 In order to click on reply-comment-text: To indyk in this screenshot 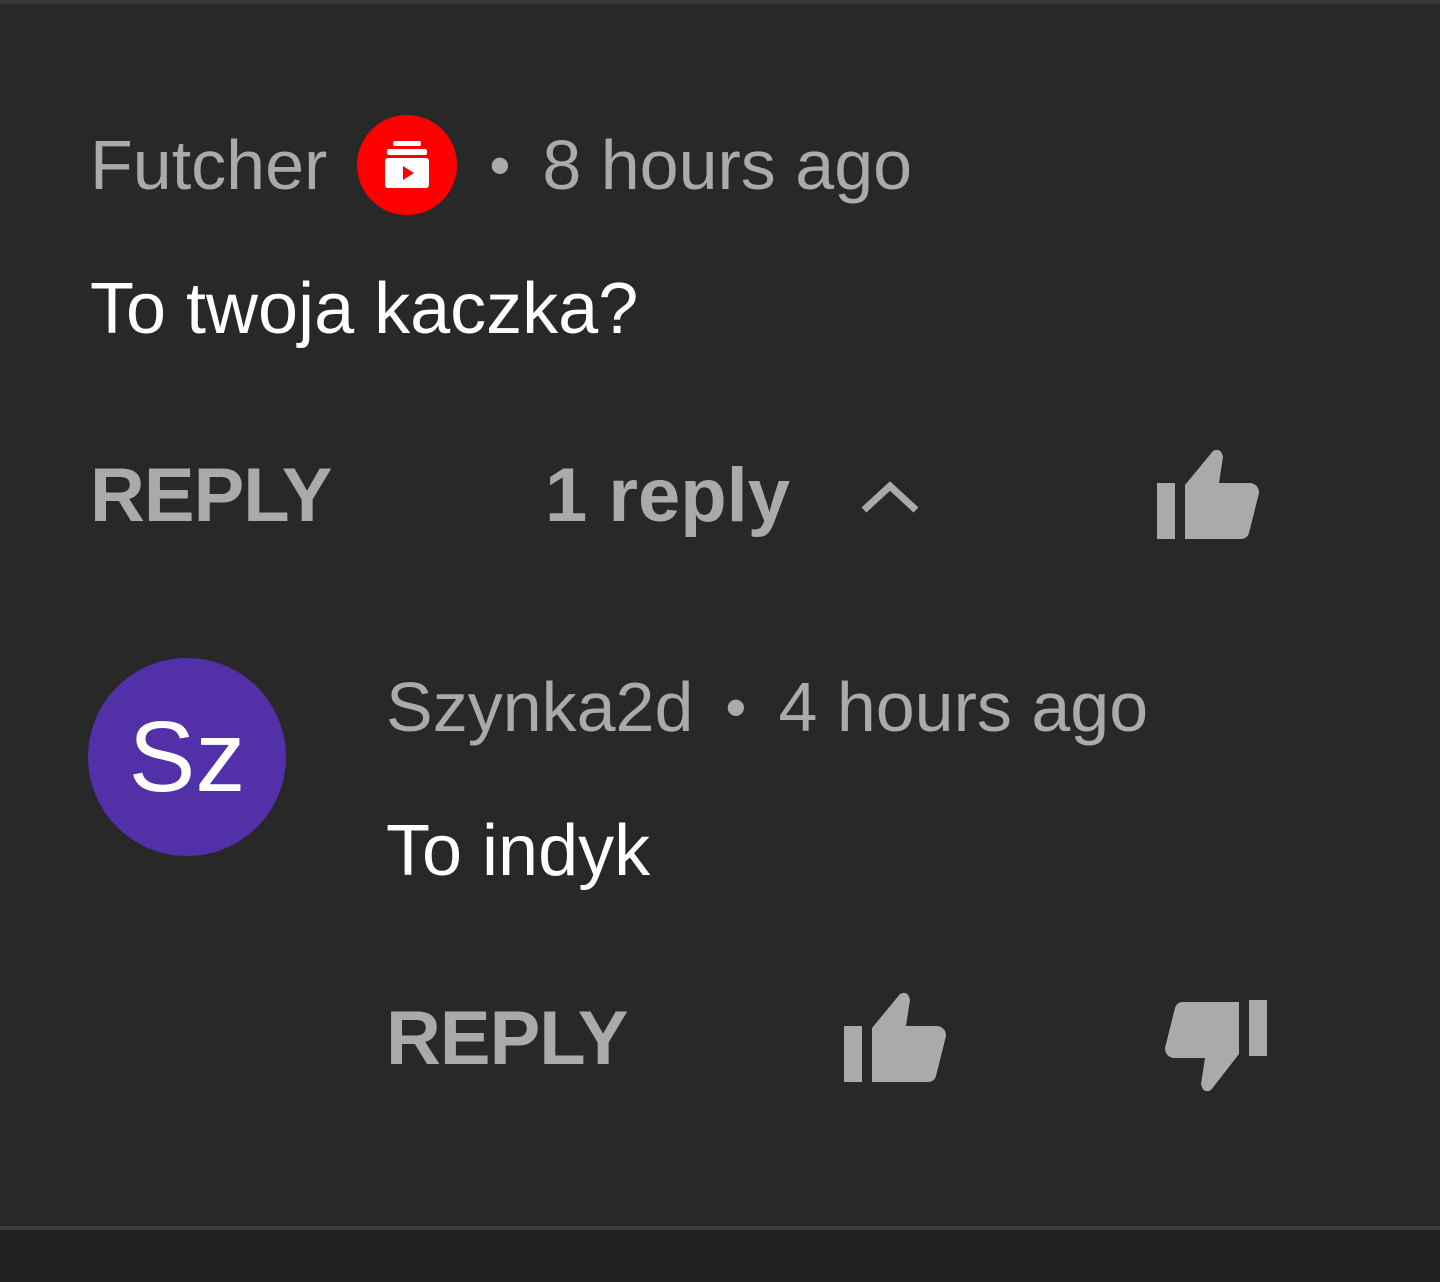, I will do `click(518, 851)`.